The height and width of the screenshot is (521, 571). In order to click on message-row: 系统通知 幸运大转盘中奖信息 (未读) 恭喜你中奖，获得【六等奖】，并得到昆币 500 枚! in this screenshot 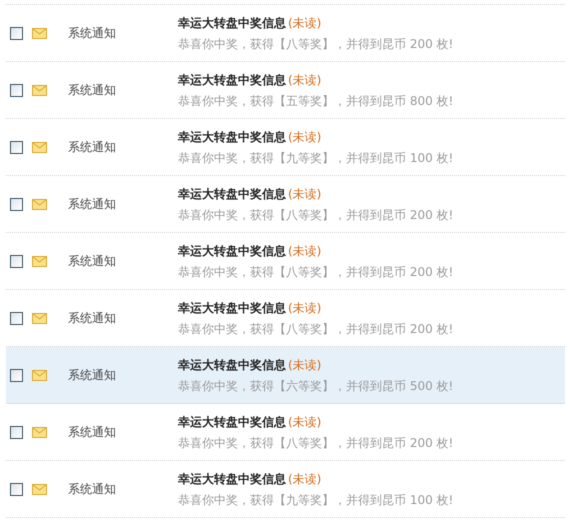, I will do `click(285, 375)`.